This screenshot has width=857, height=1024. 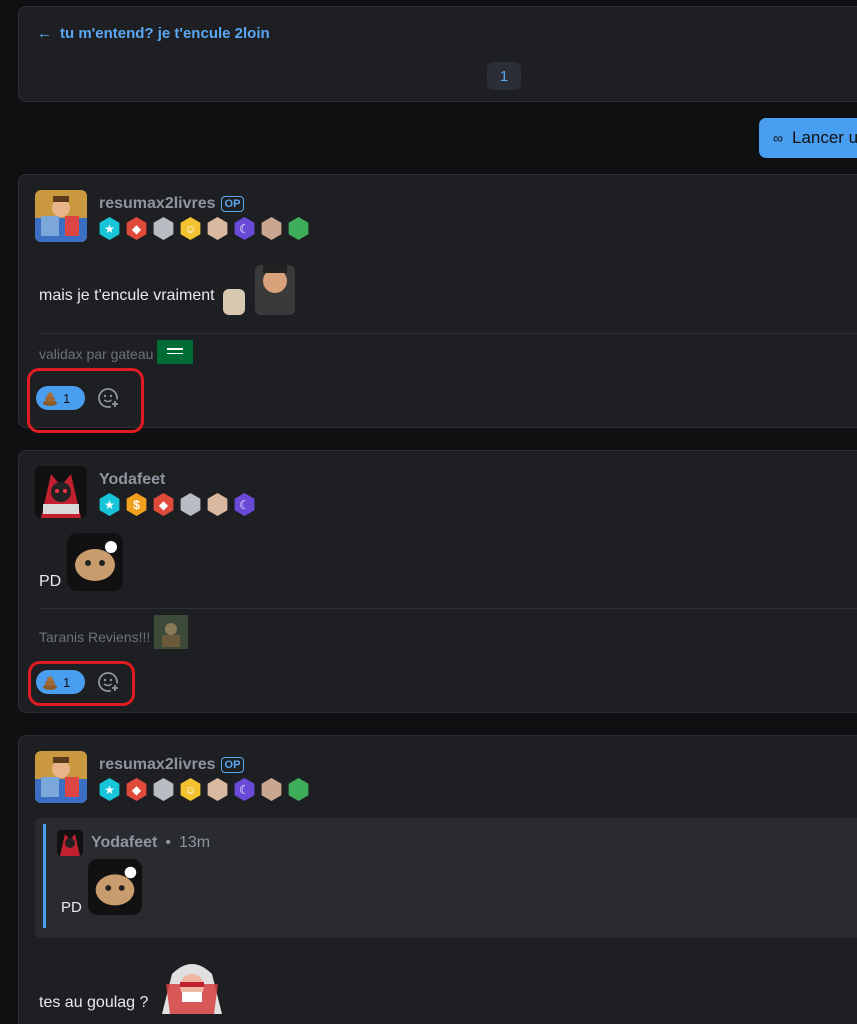 I want to click on infinity-icon: ∞, so click(x=778, y=138).